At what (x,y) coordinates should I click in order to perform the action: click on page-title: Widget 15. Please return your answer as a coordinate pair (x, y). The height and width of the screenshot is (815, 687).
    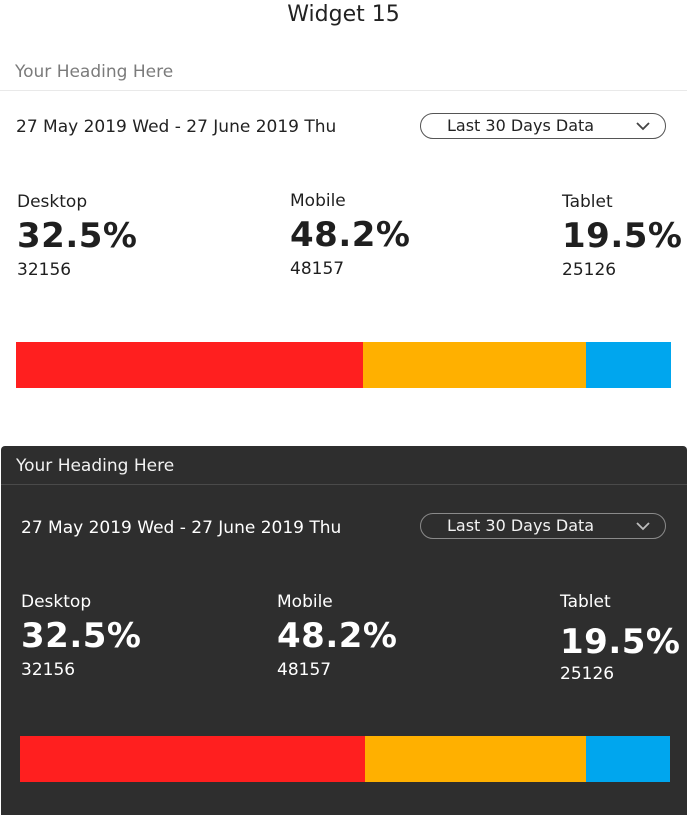
    Looking at the image, I should click on (343, 14).